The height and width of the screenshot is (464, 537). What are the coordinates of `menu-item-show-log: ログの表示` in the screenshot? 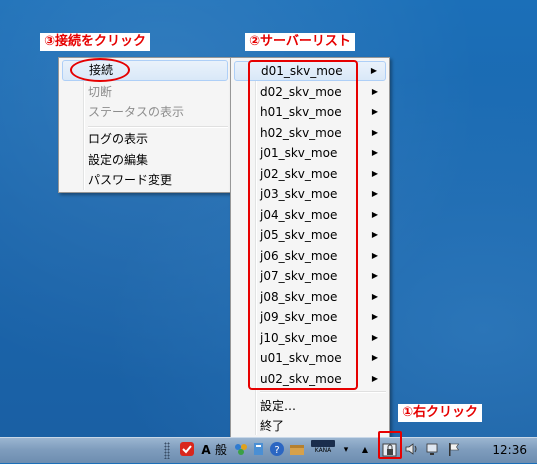 It's located at (145, 139).